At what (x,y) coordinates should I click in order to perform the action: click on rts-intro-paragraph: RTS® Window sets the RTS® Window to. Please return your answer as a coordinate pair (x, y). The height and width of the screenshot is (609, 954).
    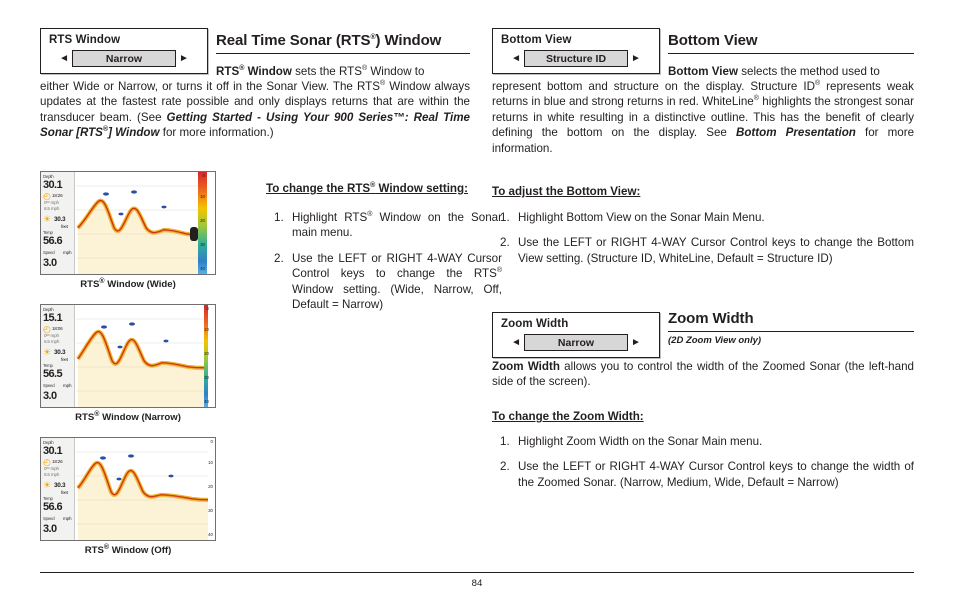
    Looking at the image, I should click on (320, 71).